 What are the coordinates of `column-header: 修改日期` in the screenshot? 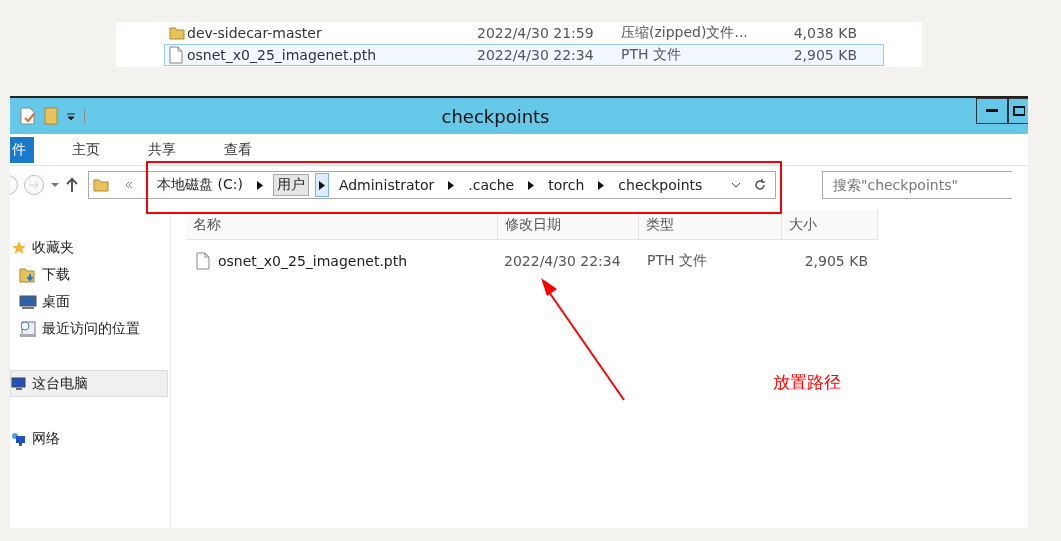 It's located at (568, 224).